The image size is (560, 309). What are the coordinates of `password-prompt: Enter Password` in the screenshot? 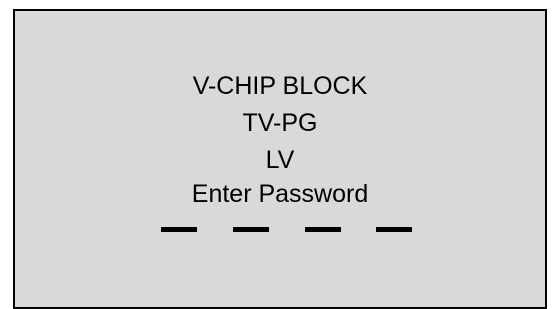 It's located at (280, 194).